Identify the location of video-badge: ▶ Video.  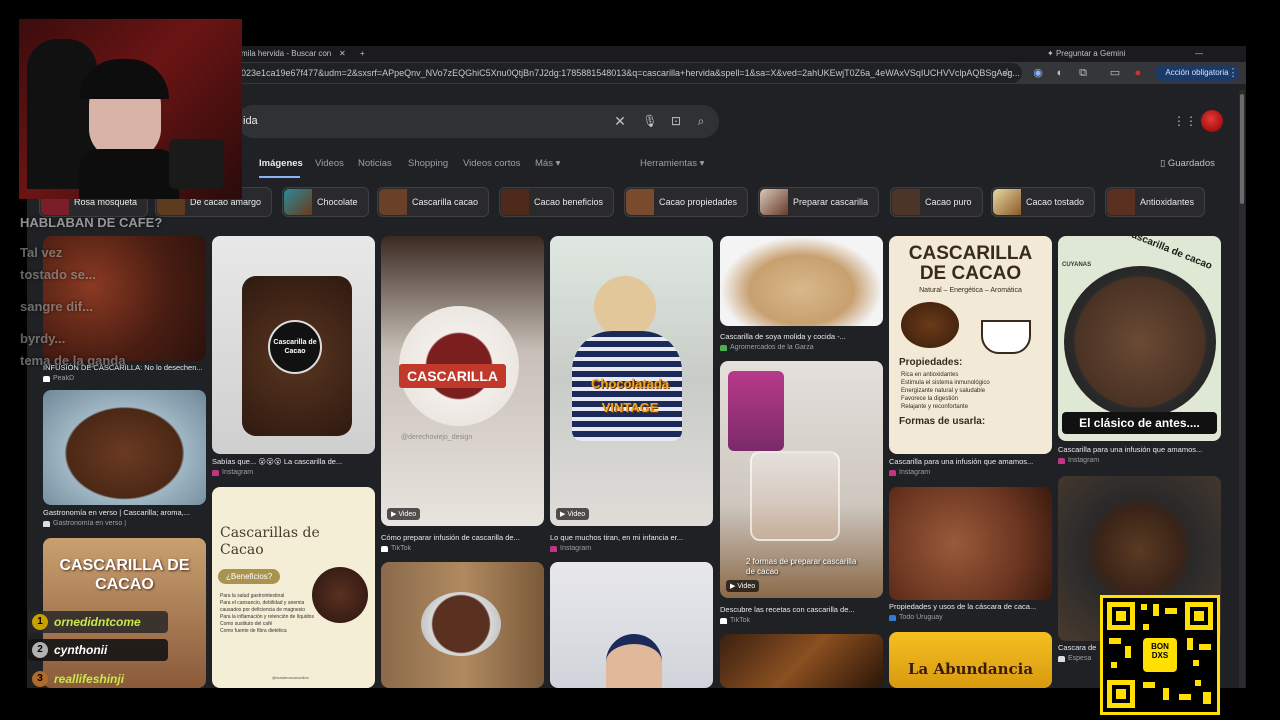
(743, 586).